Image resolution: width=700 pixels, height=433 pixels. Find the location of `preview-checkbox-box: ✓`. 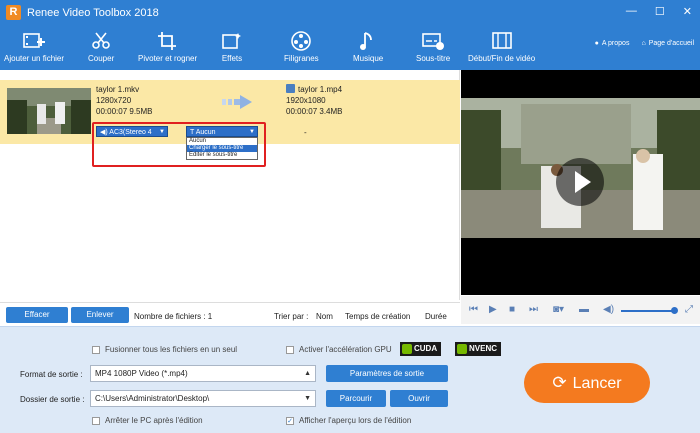

preview-checkbox-box: ✓ is located at coordinates (290, 420).